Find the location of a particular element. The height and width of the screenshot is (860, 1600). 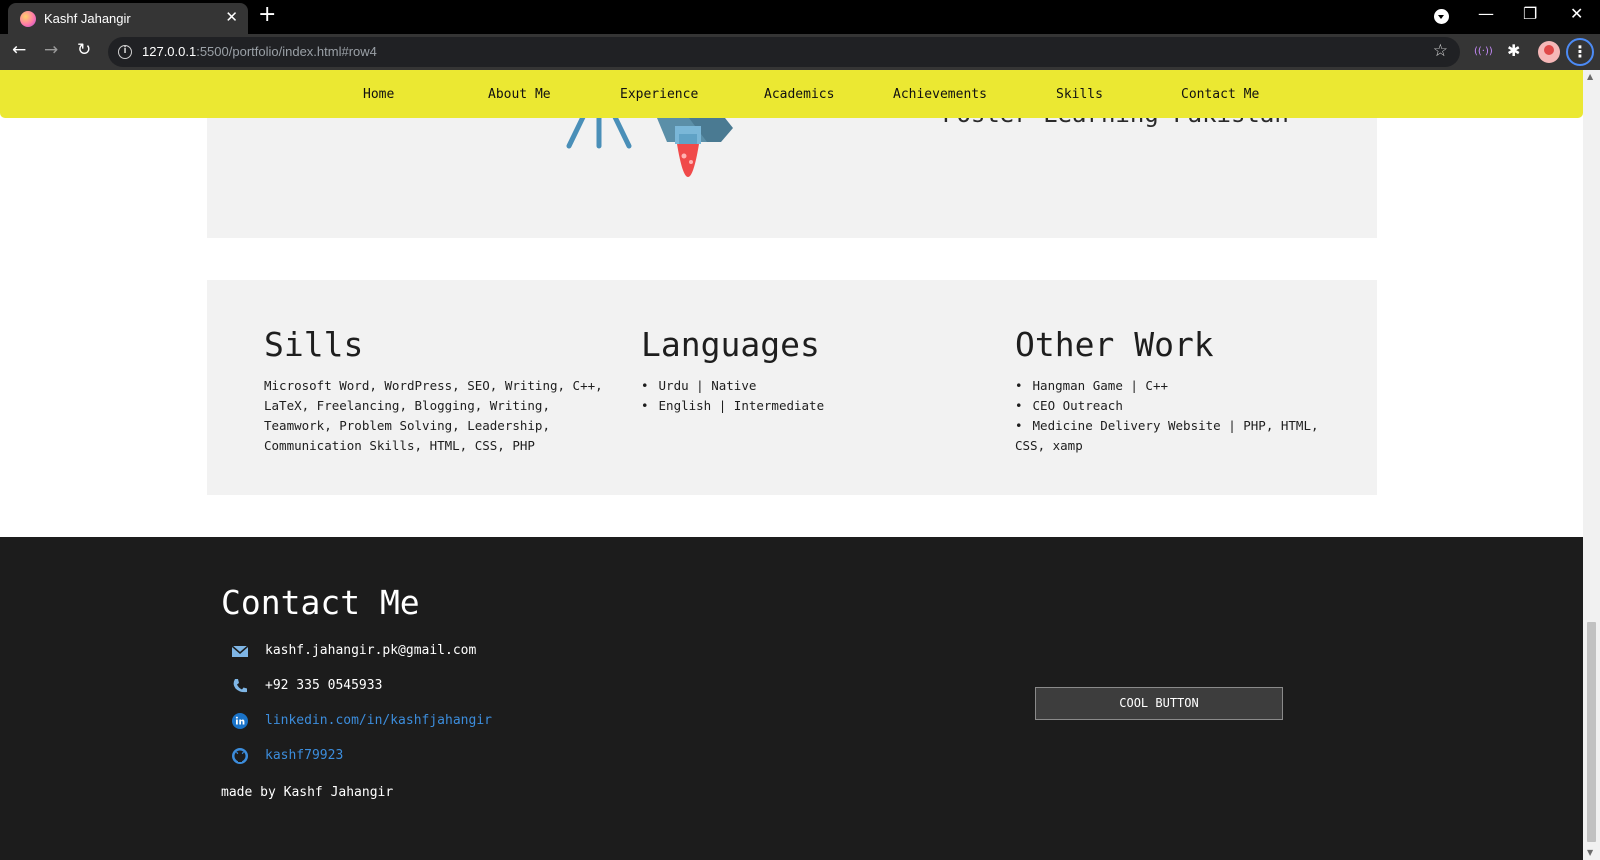

phone-text: +92 335 0545933 is located at coordinates (324, 685).